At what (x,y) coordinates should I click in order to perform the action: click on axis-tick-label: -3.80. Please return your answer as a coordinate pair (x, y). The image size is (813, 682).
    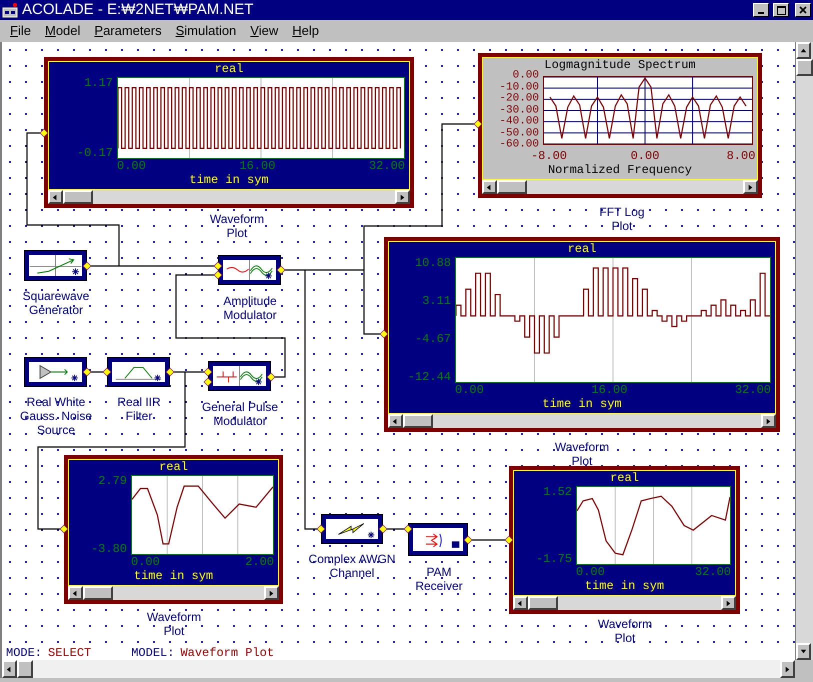
    Looking at the image, I should click on (108, 549).